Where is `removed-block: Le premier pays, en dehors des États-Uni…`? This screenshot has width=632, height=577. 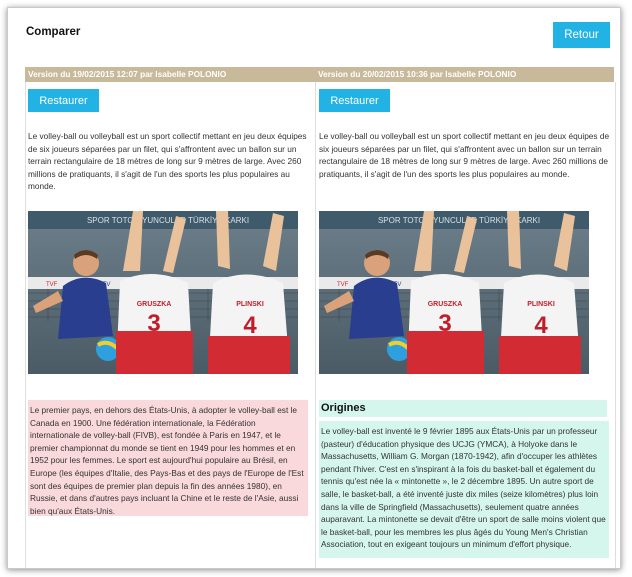
removed-block: Le premier pays, en dehors des États-Uni… is located at coordinates (168, 458).